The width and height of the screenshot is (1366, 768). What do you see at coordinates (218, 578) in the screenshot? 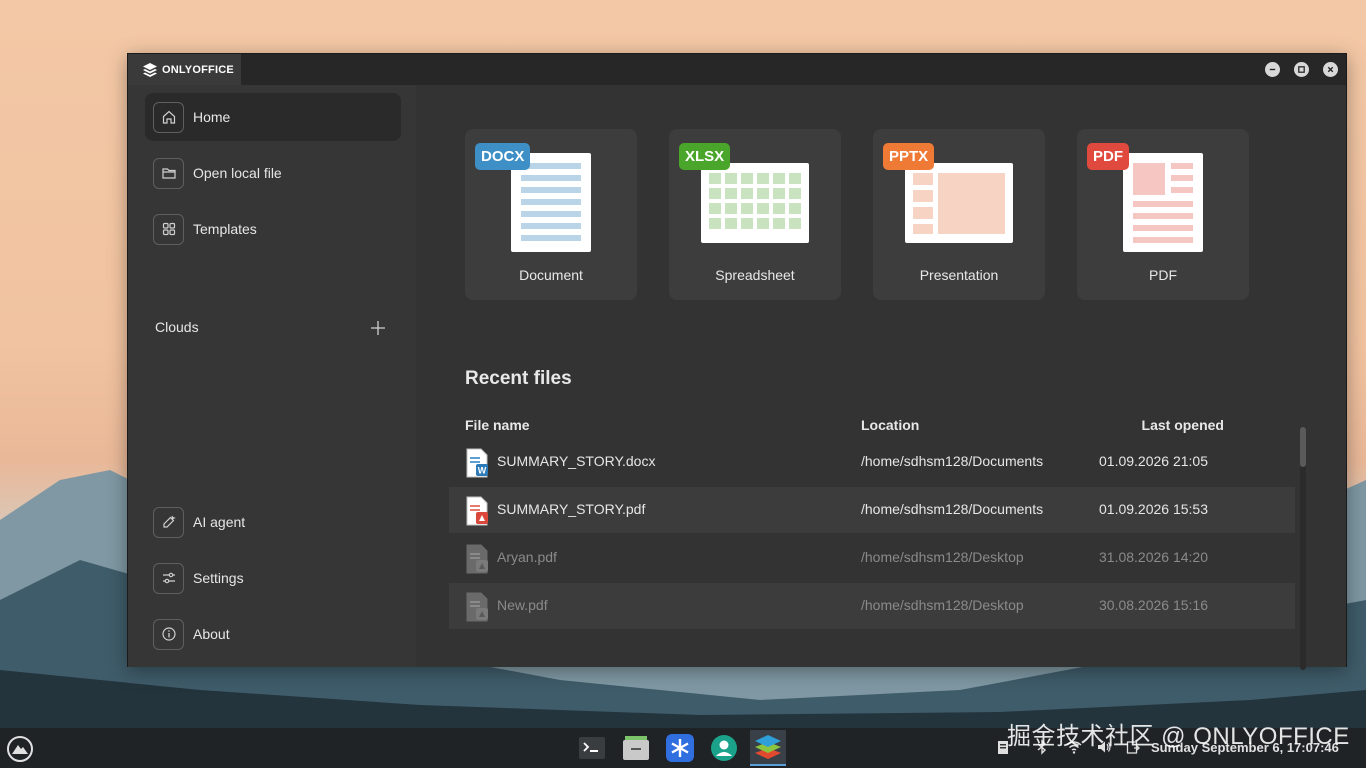
I see `sidebar-item-label: Settings` at bounding box center [218, 578].